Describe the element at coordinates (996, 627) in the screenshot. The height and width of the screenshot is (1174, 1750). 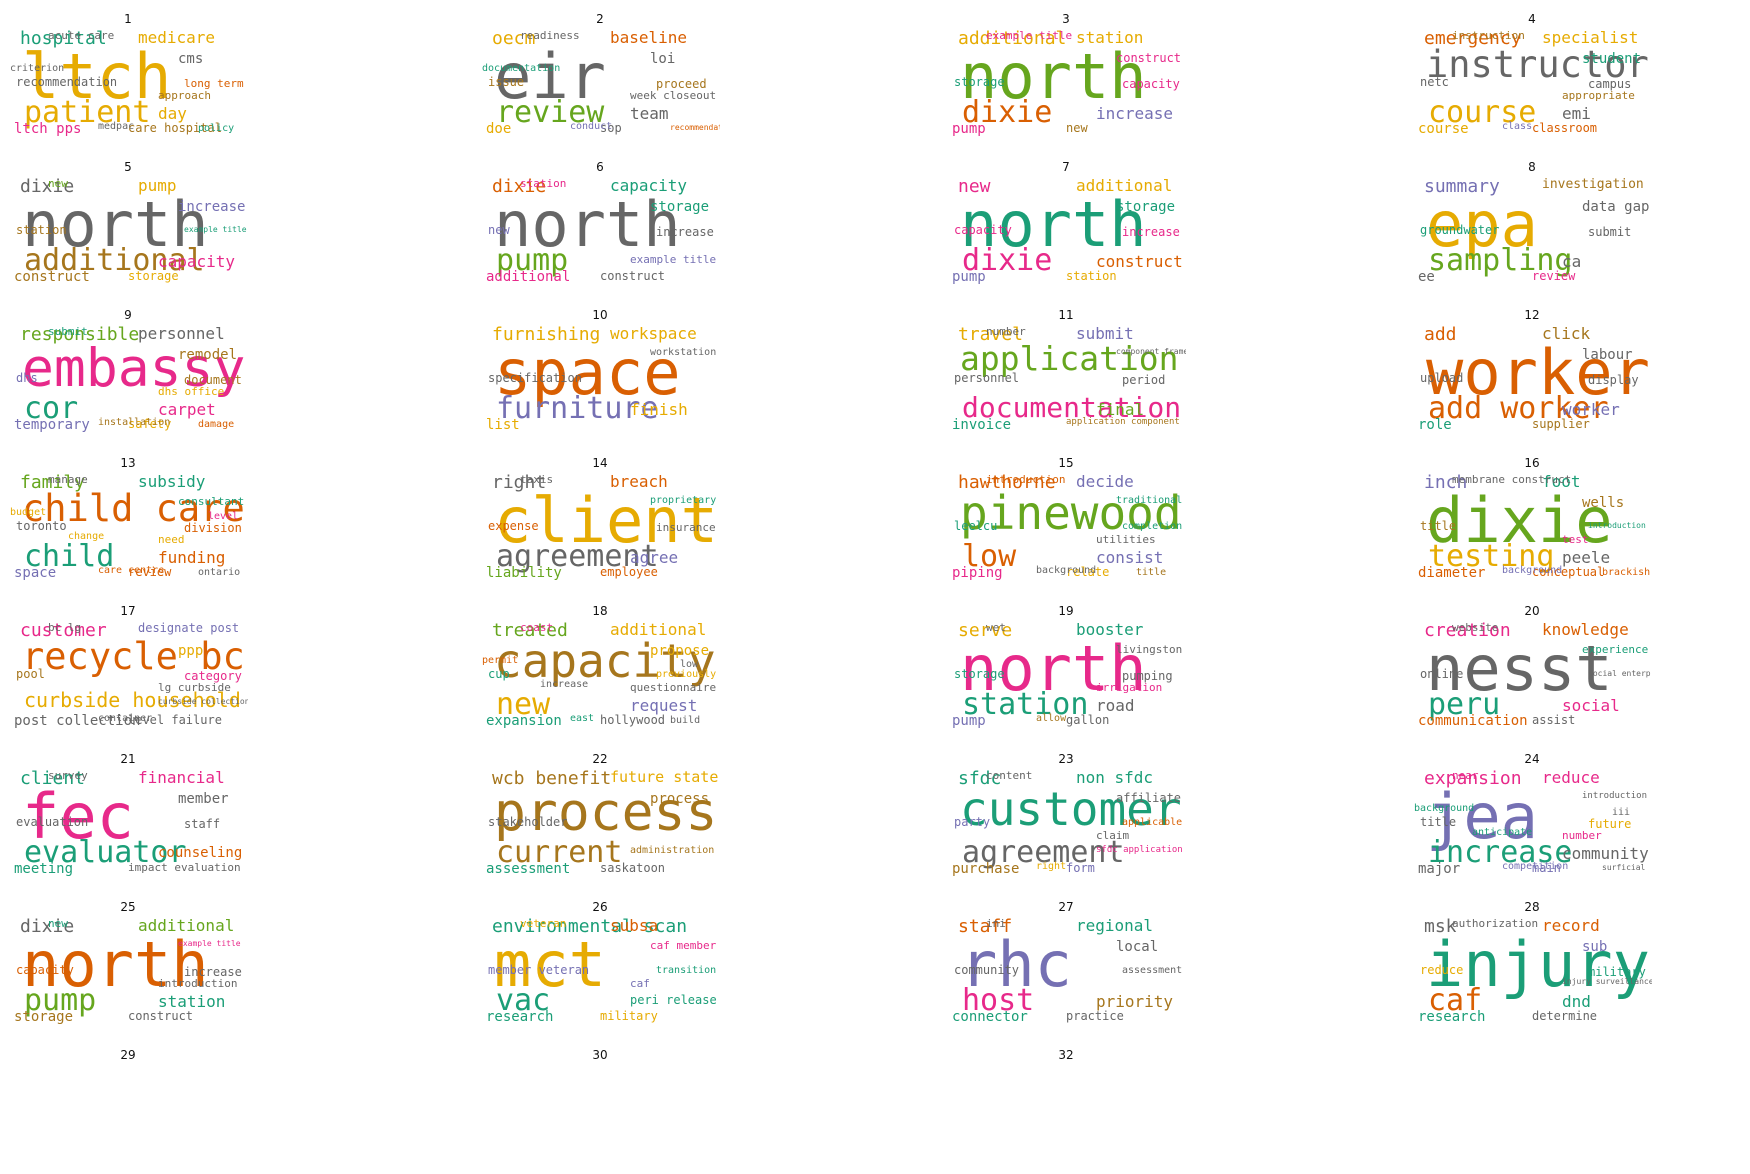
I see `cloud-word: wet` at that location.